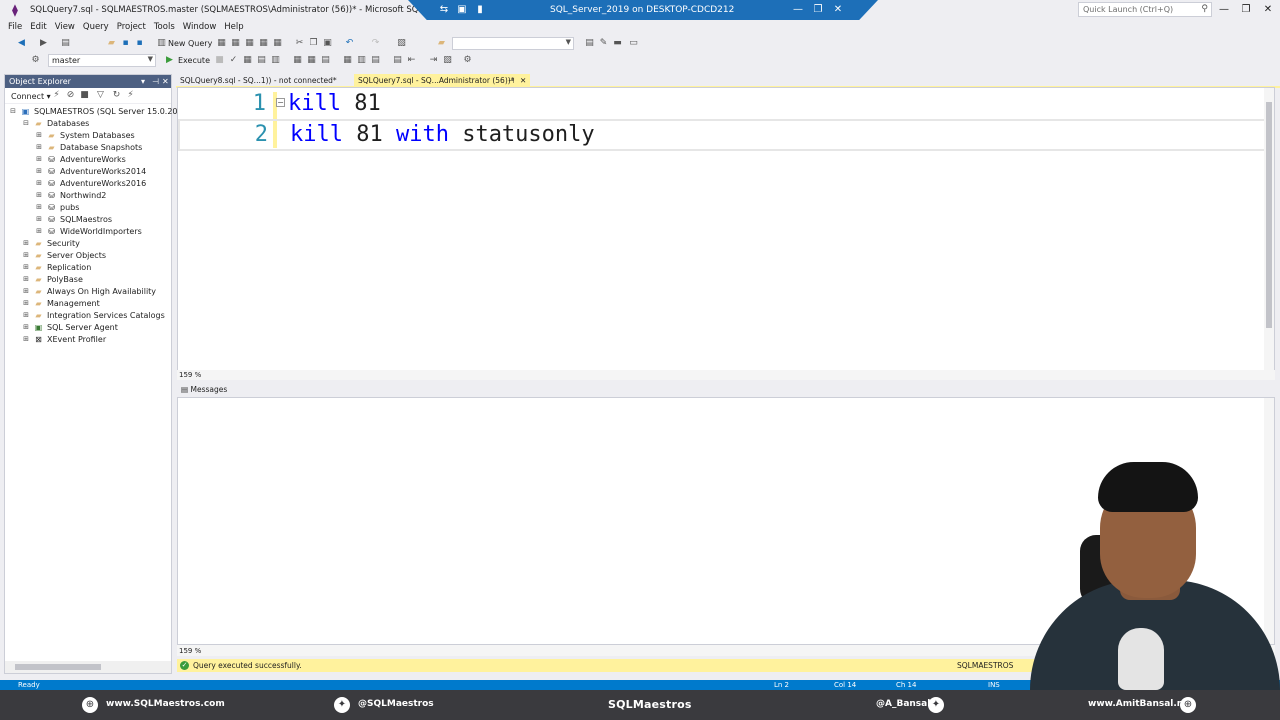 The height and width of the screenshot is (720, 1280). What do you see at coordinates (261, 60) in the screenshot?
I see `query-designer-icon: ▤` at bounding box center [261, 60].